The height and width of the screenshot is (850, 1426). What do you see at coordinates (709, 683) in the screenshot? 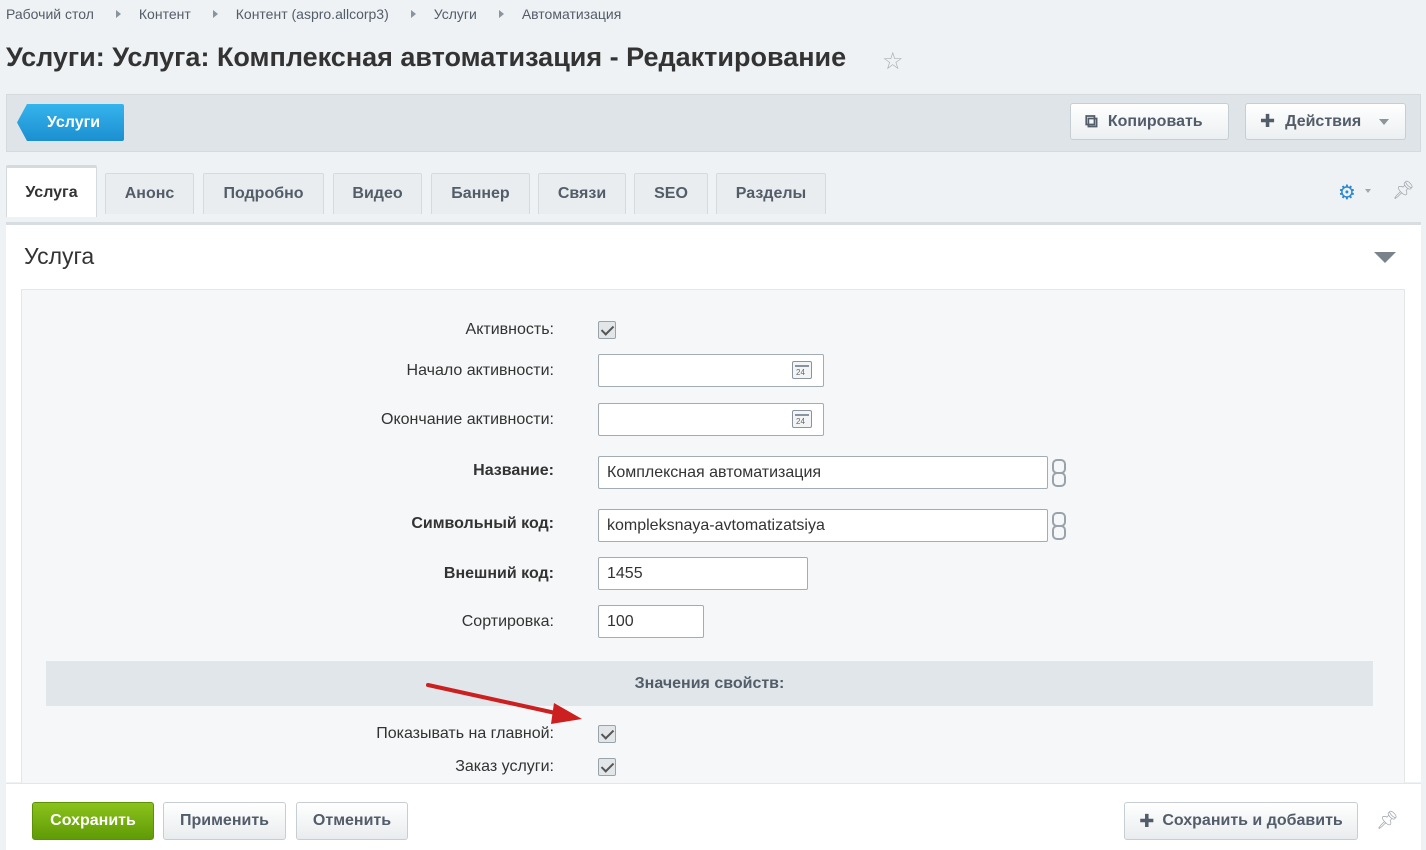
I see `properties-header: Значения свойств:` at bounding box center [709, 683].